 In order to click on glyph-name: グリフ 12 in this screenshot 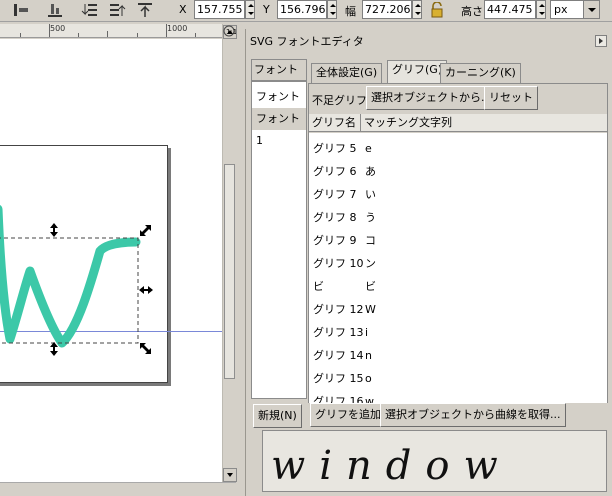, I will do `click(338, 309)`.